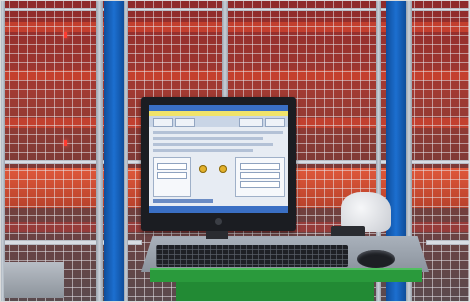 The width and height of the screenshot is (470, 302). I want to click on keyboard-icon, so click(252, 256).